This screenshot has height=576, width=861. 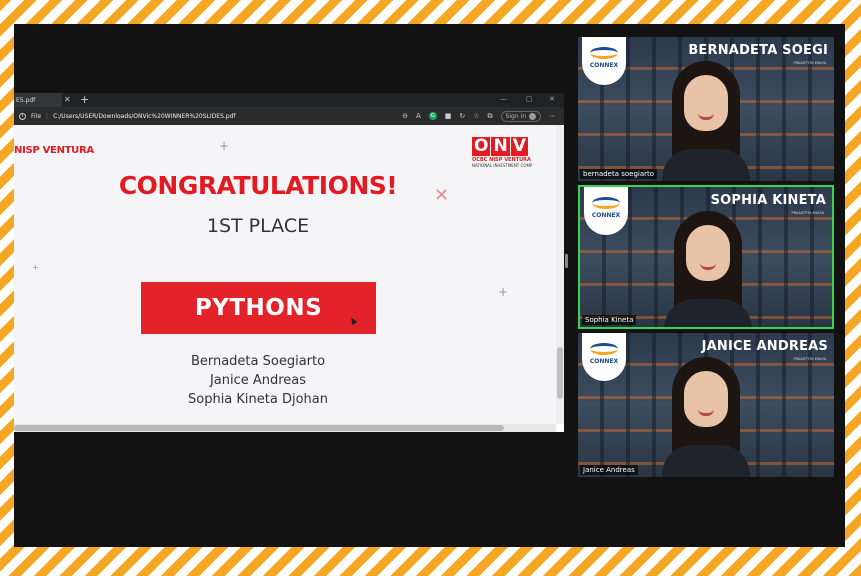 I want to click on tab-title: ES.pdf, so click(x=26, y=100).